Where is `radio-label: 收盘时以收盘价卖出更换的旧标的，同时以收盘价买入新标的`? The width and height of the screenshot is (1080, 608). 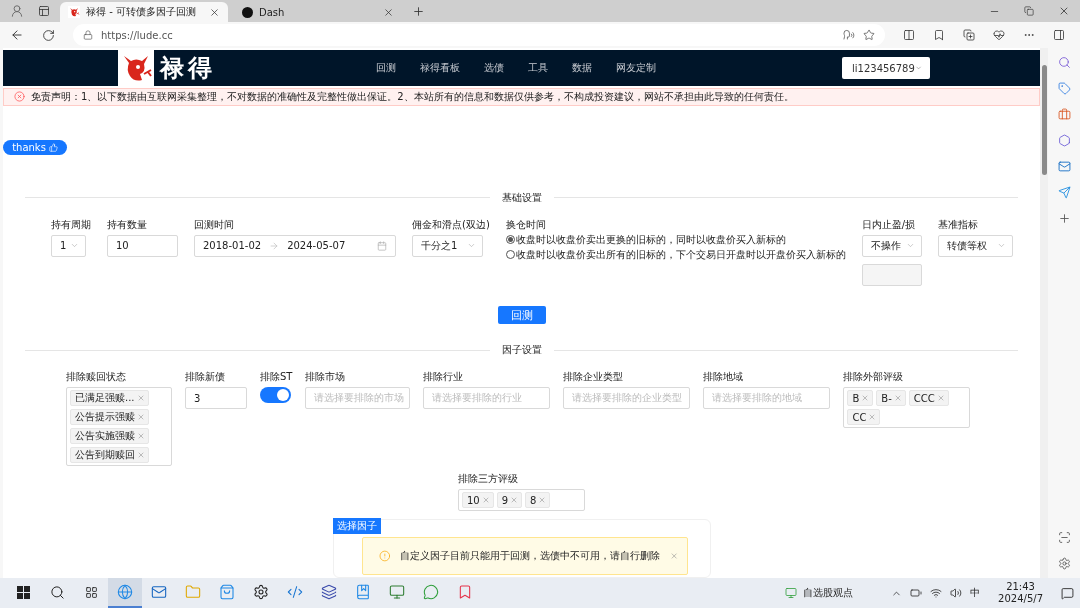 radio-label: 收盘时以收盘价卖出更换的旧标的，同时以收盘价买入新标的 is located at coordinates (650, 239).